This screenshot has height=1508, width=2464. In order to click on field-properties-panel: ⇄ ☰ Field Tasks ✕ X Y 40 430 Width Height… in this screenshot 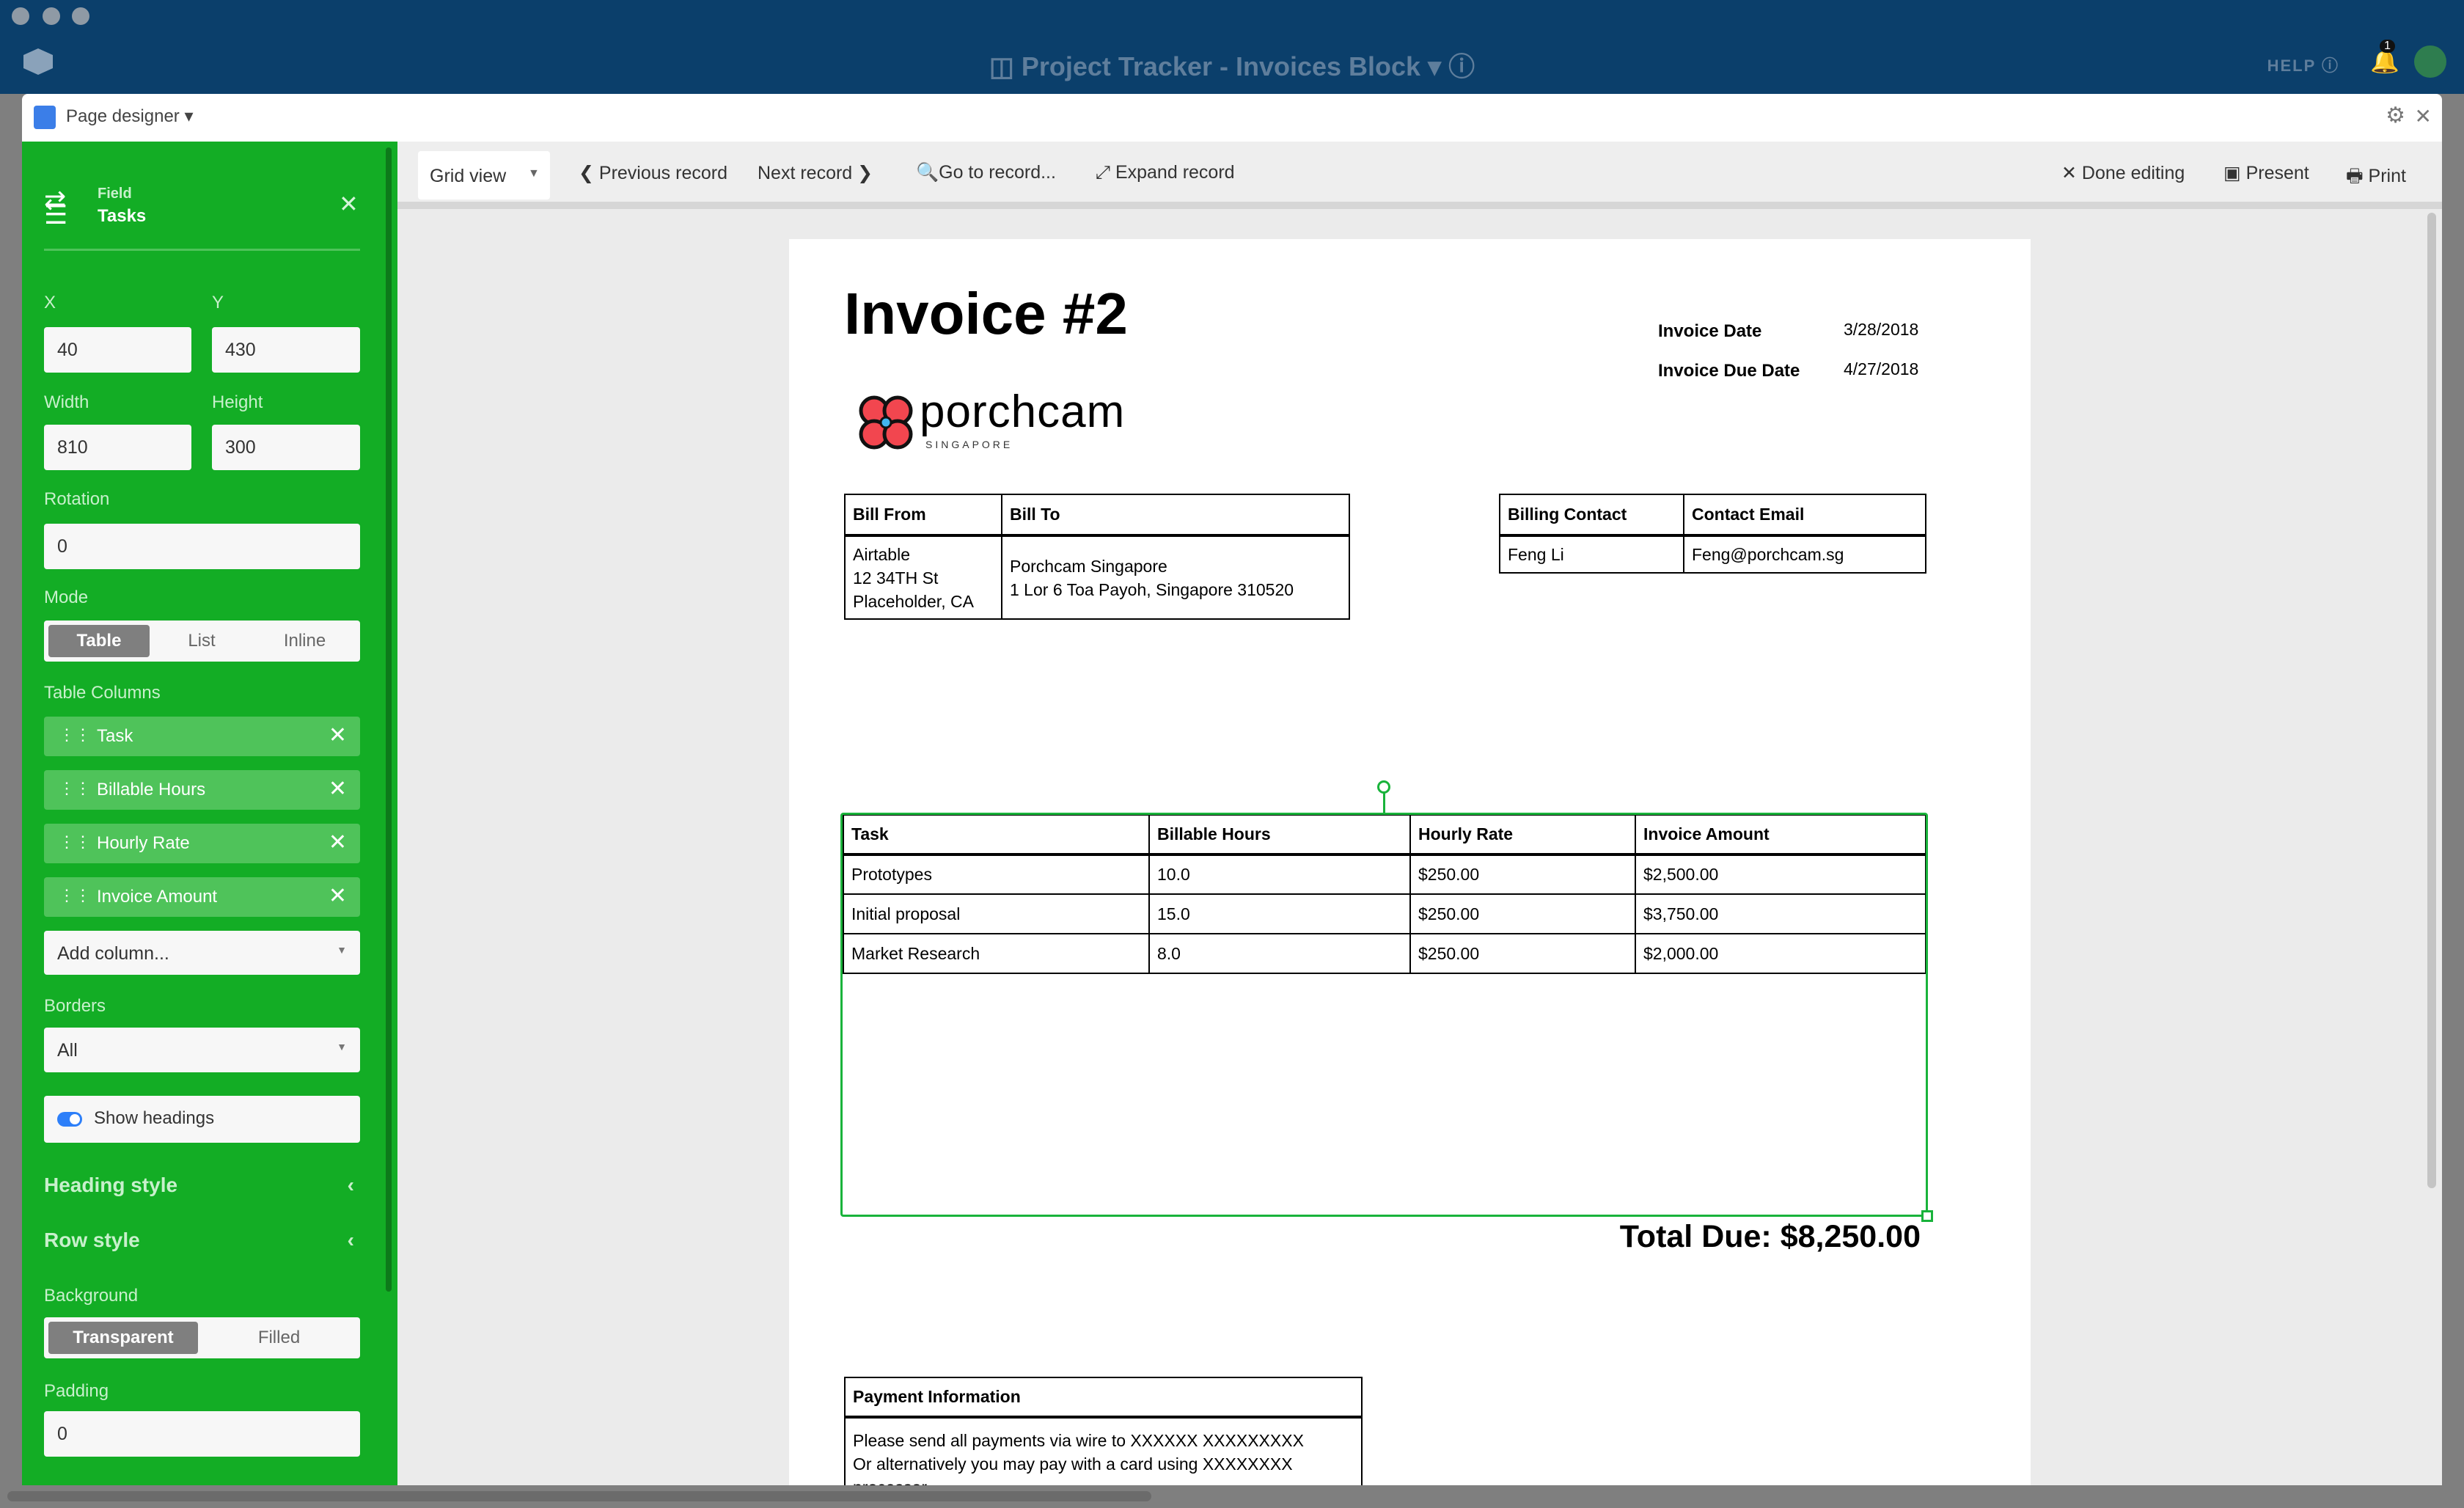, I will do `click(209, 813)`.